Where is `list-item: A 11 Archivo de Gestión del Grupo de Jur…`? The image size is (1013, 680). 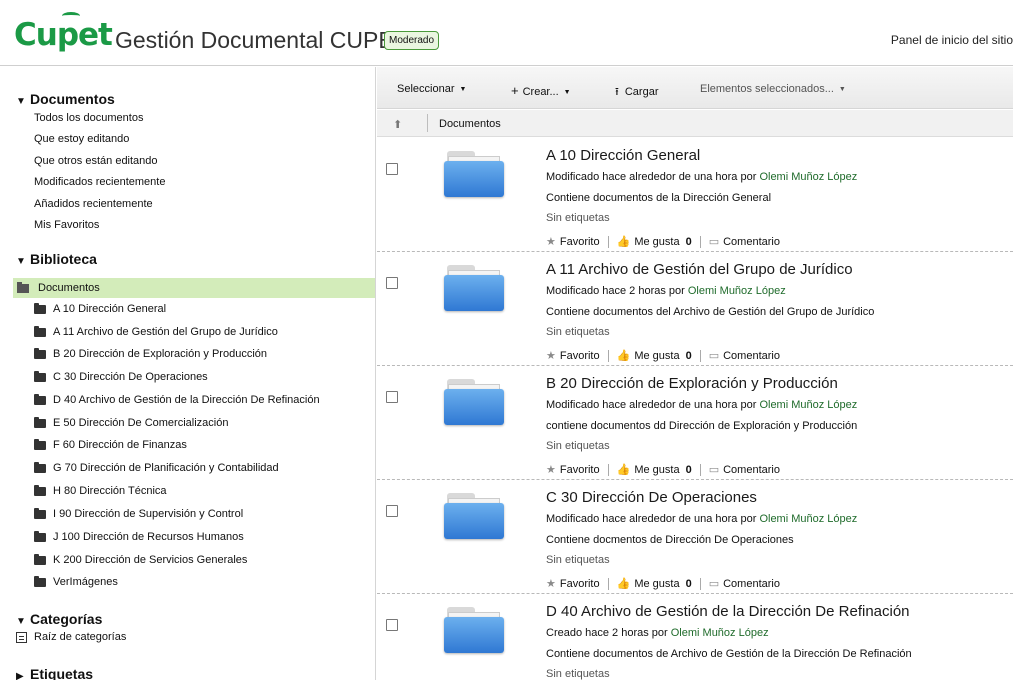
list-item: A 11 Archivo de Gestión del Grupo de Jur… is located at coordinates (695, 309).